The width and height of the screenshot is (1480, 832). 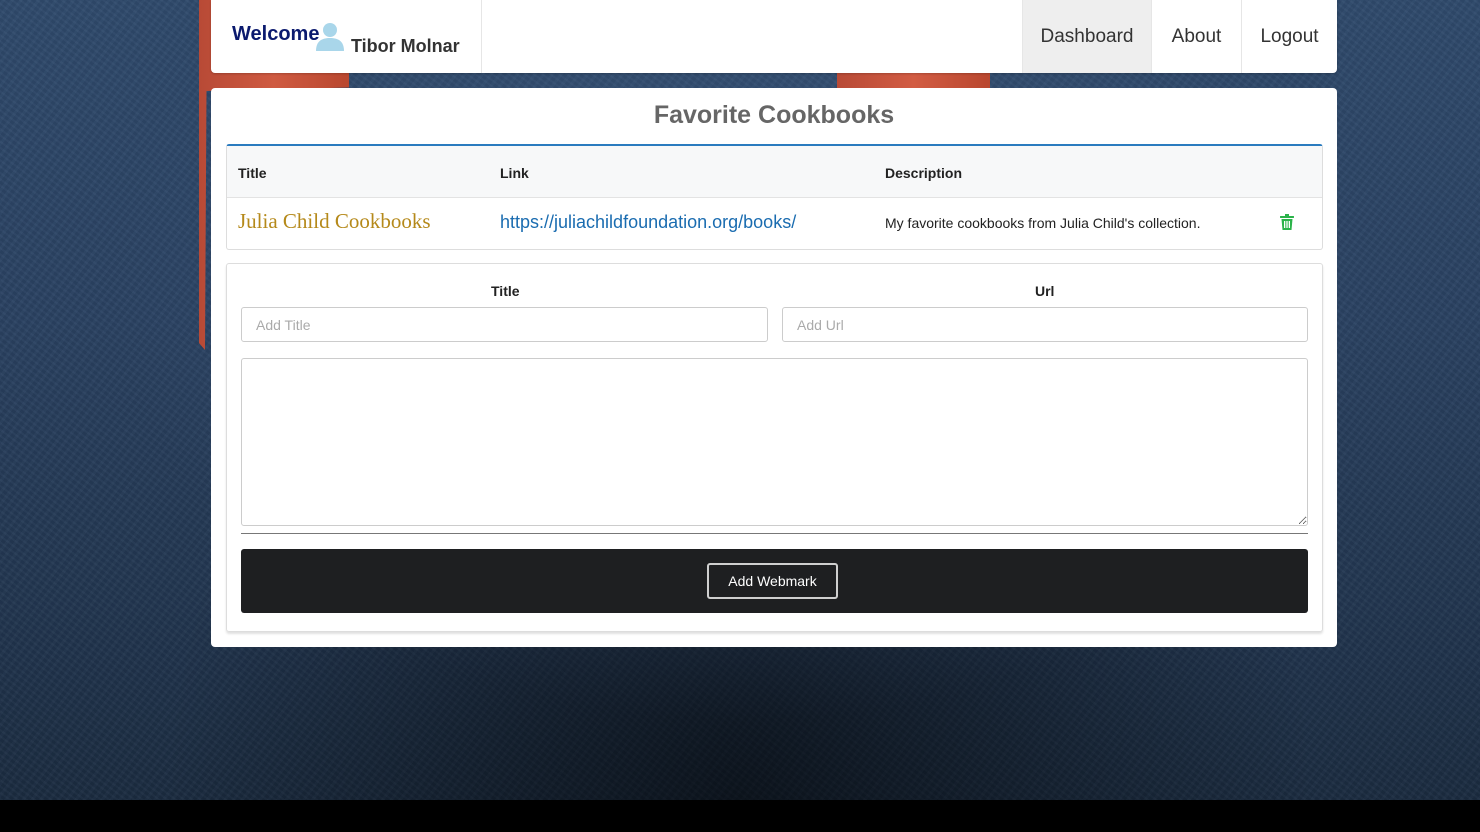 I want to click on divider, so click(x=774, y=533).